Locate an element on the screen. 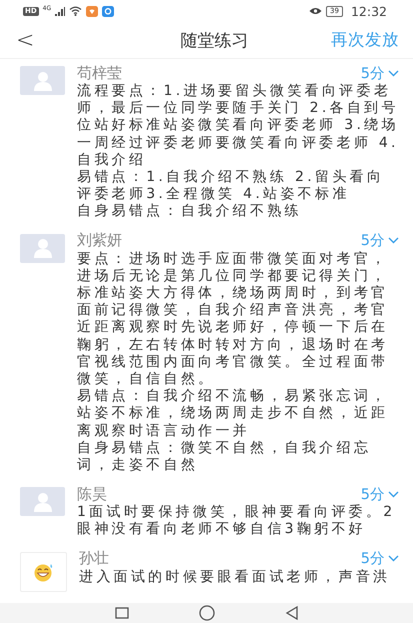 Image resolution: width=413 pixels, height=623 pixels. back-icon is located at coordinates (291, 613).